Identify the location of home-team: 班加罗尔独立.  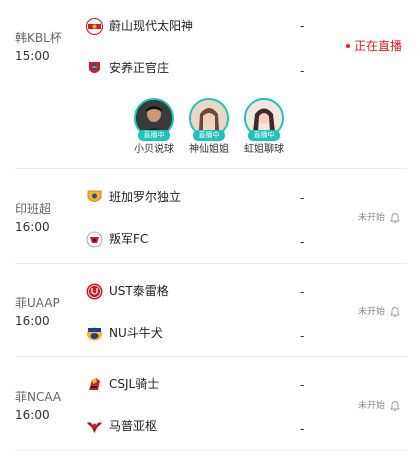
(133, 197).